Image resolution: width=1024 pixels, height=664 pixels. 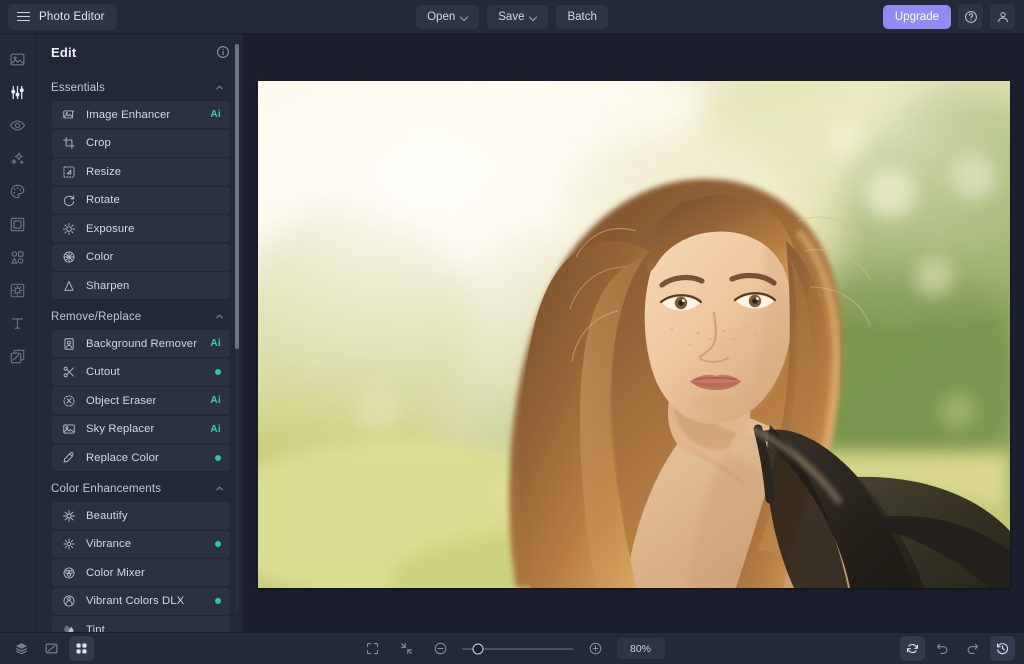 What do you see at coordinates (69, 115) in the screenshot?
I see `image-enhance-icon` at bounding box center [69, 115].